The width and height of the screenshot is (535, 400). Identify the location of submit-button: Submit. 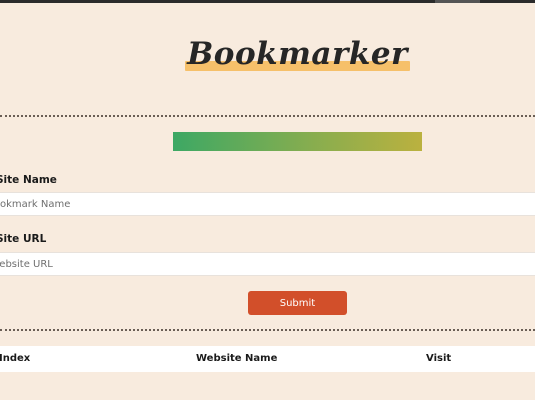
(297, 303).